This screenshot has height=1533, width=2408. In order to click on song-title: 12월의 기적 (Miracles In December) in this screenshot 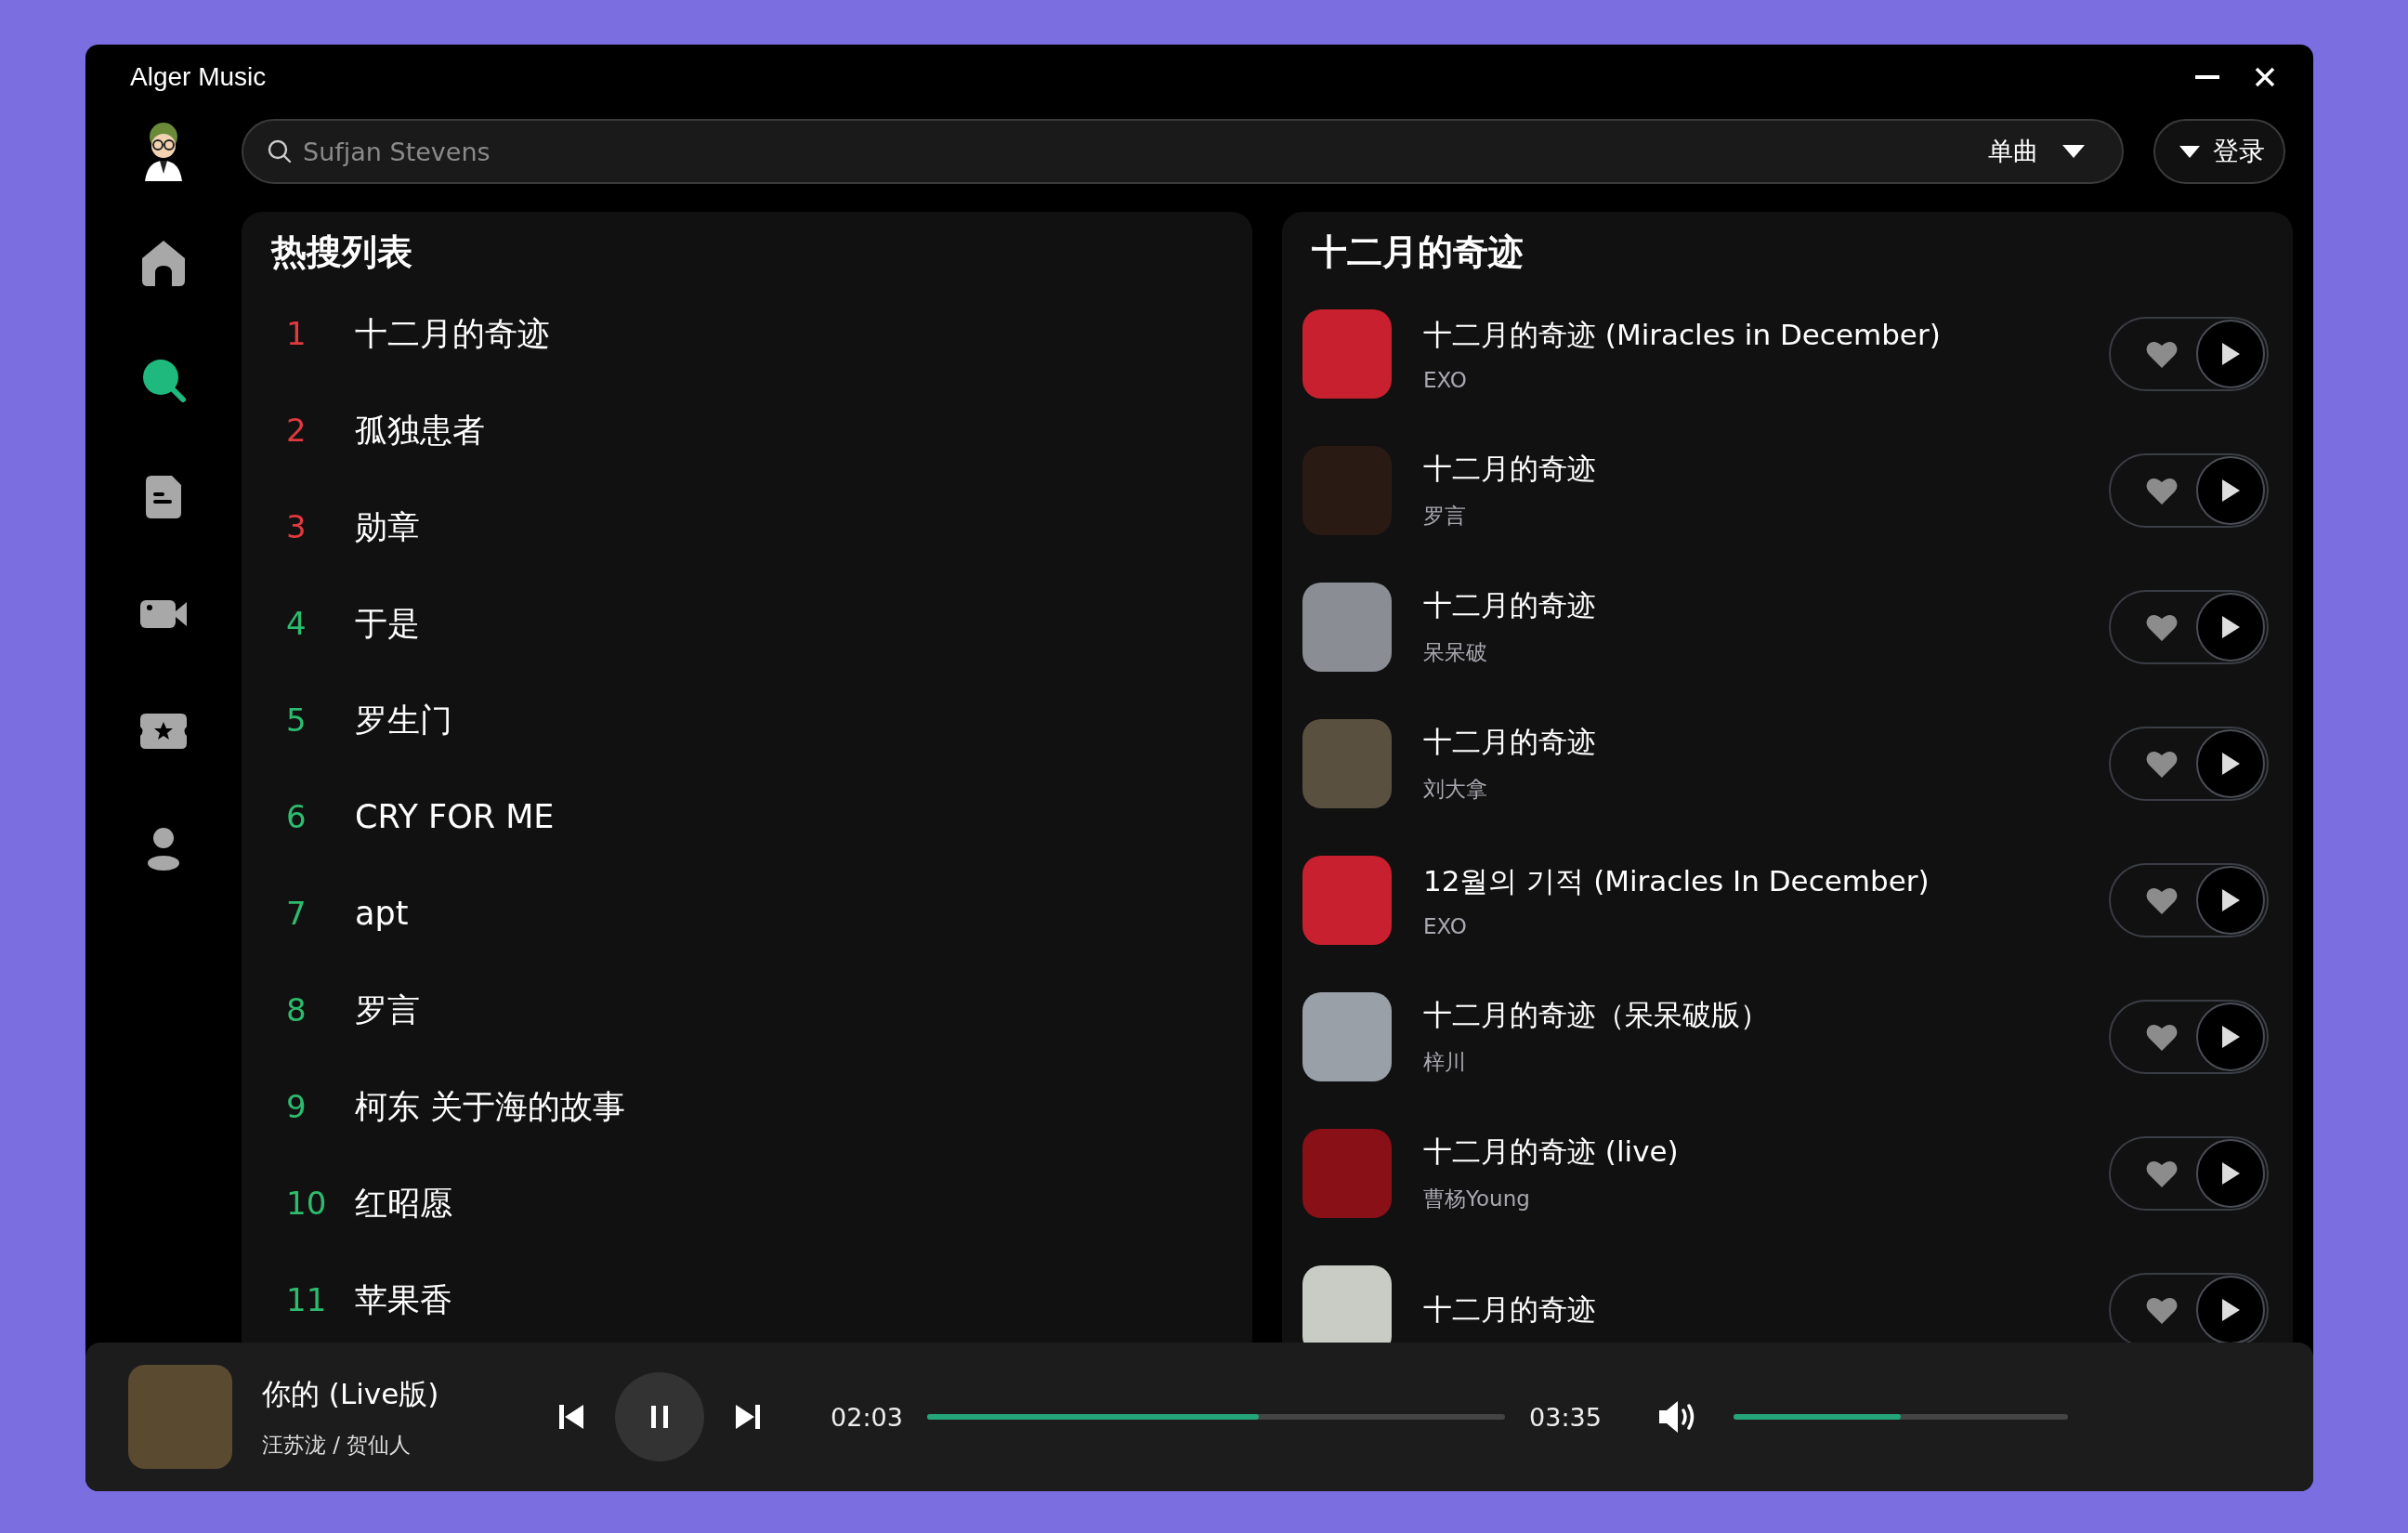, I will do `click(1676, 880)`.